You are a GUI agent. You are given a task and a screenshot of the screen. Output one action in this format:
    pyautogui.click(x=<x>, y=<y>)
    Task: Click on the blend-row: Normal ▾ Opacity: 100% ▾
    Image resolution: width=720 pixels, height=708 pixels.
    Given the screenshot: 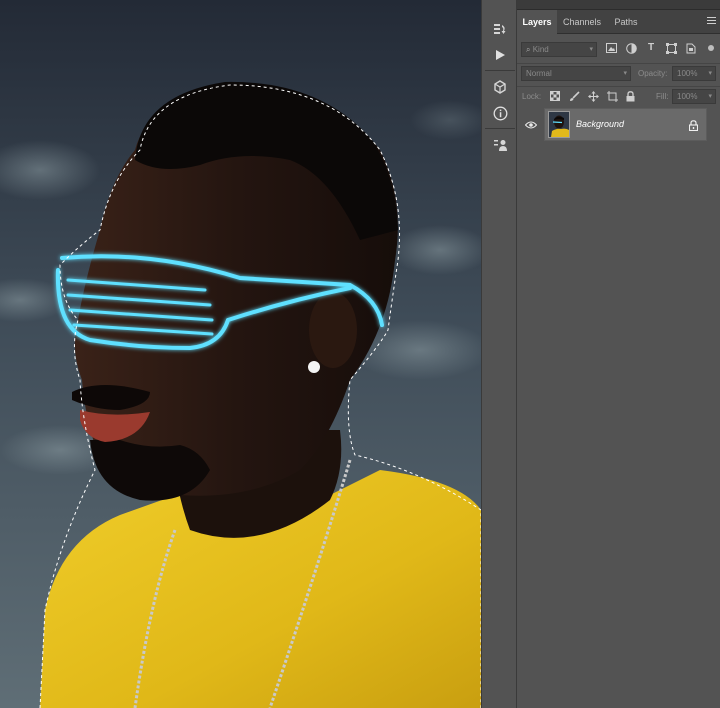 What is the action you would take?
    pyautogui.click(x=618, y=74)
    